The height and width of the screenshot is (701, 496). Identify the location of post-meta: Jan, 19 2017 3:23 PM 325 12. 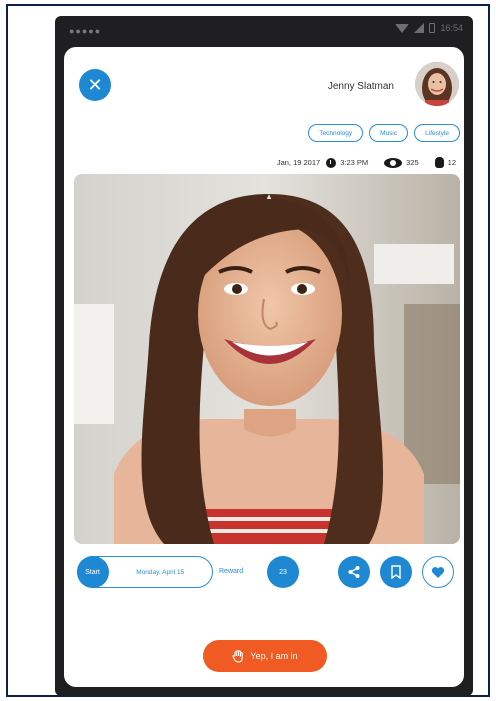
(366, 162).